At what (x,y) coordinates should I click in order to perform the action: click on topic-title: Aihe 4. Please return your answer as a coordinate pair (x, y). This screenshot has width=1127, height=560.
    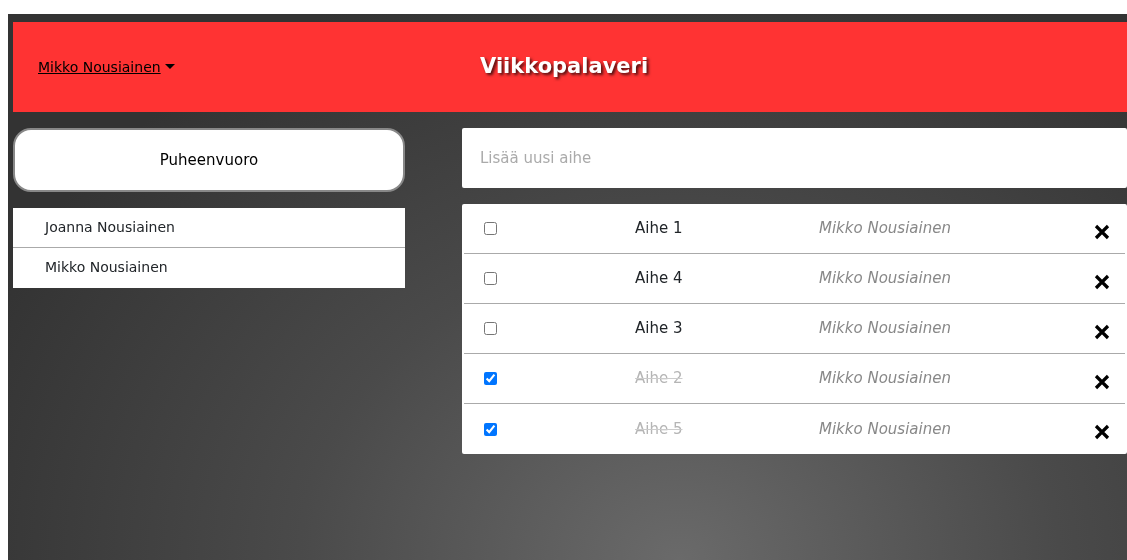
    Looking at the image, I should click on (659, 278).